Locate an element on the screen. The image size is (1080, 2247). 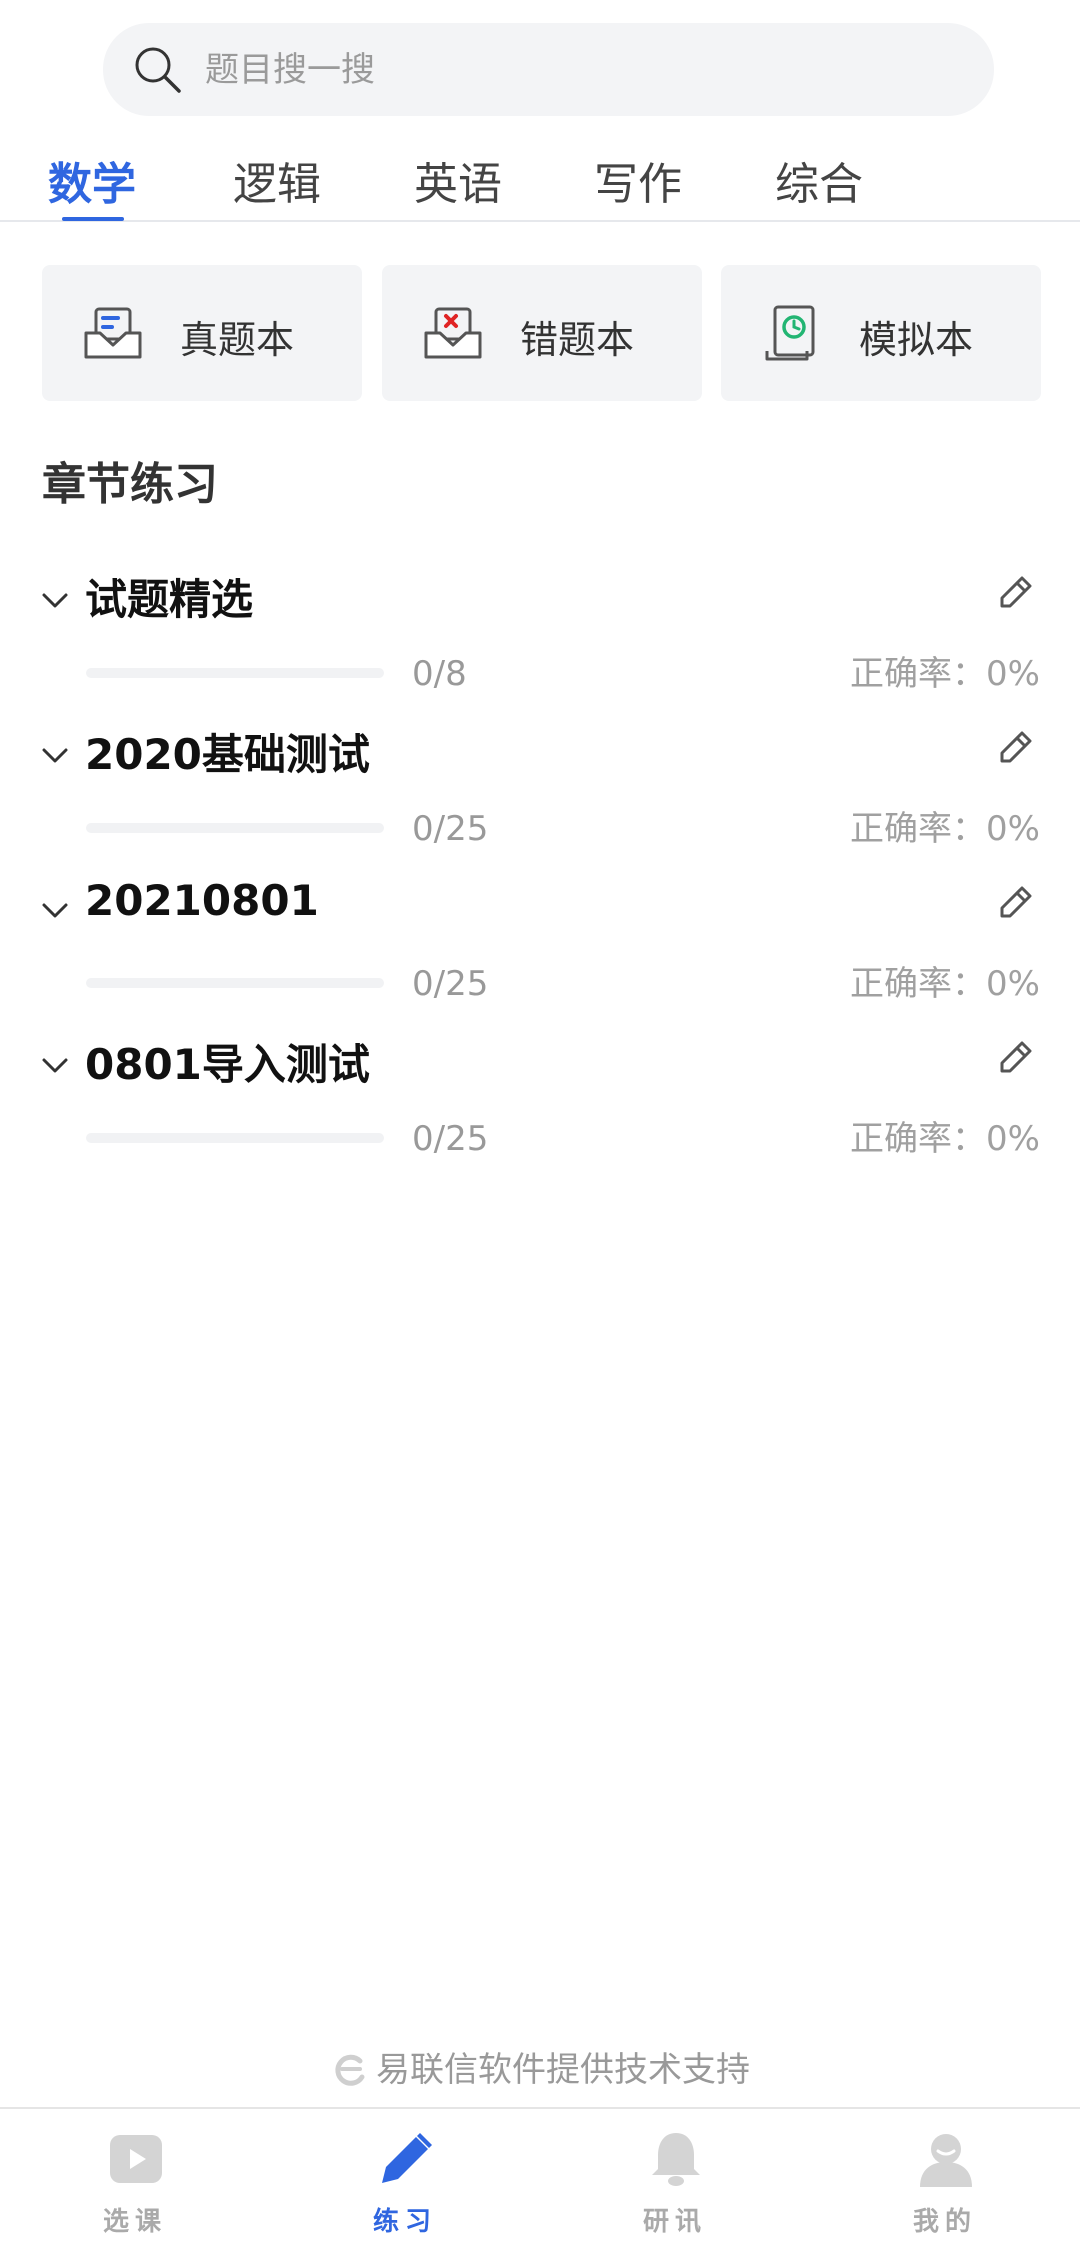
tech-support-note: 易联信软件提供技术支持 is located at coordinates (540, 2066).